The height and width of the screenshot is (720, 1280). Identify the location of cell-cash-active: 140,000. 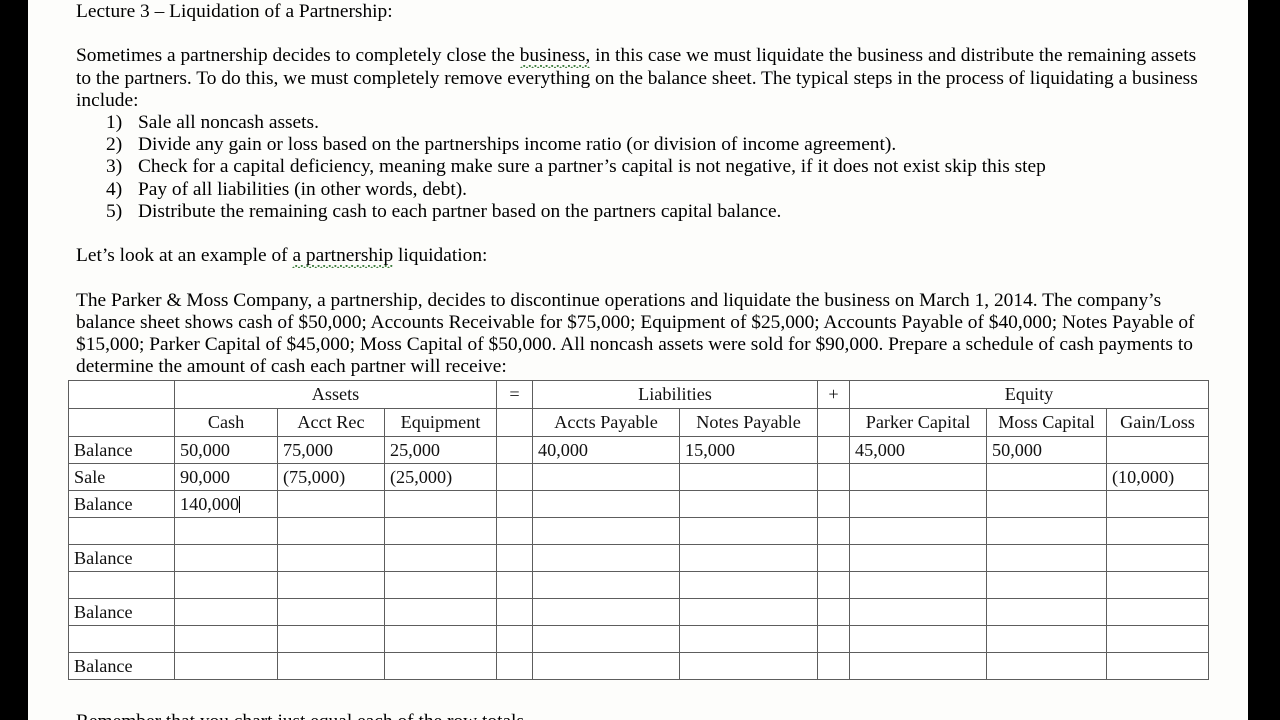
(226, 504).